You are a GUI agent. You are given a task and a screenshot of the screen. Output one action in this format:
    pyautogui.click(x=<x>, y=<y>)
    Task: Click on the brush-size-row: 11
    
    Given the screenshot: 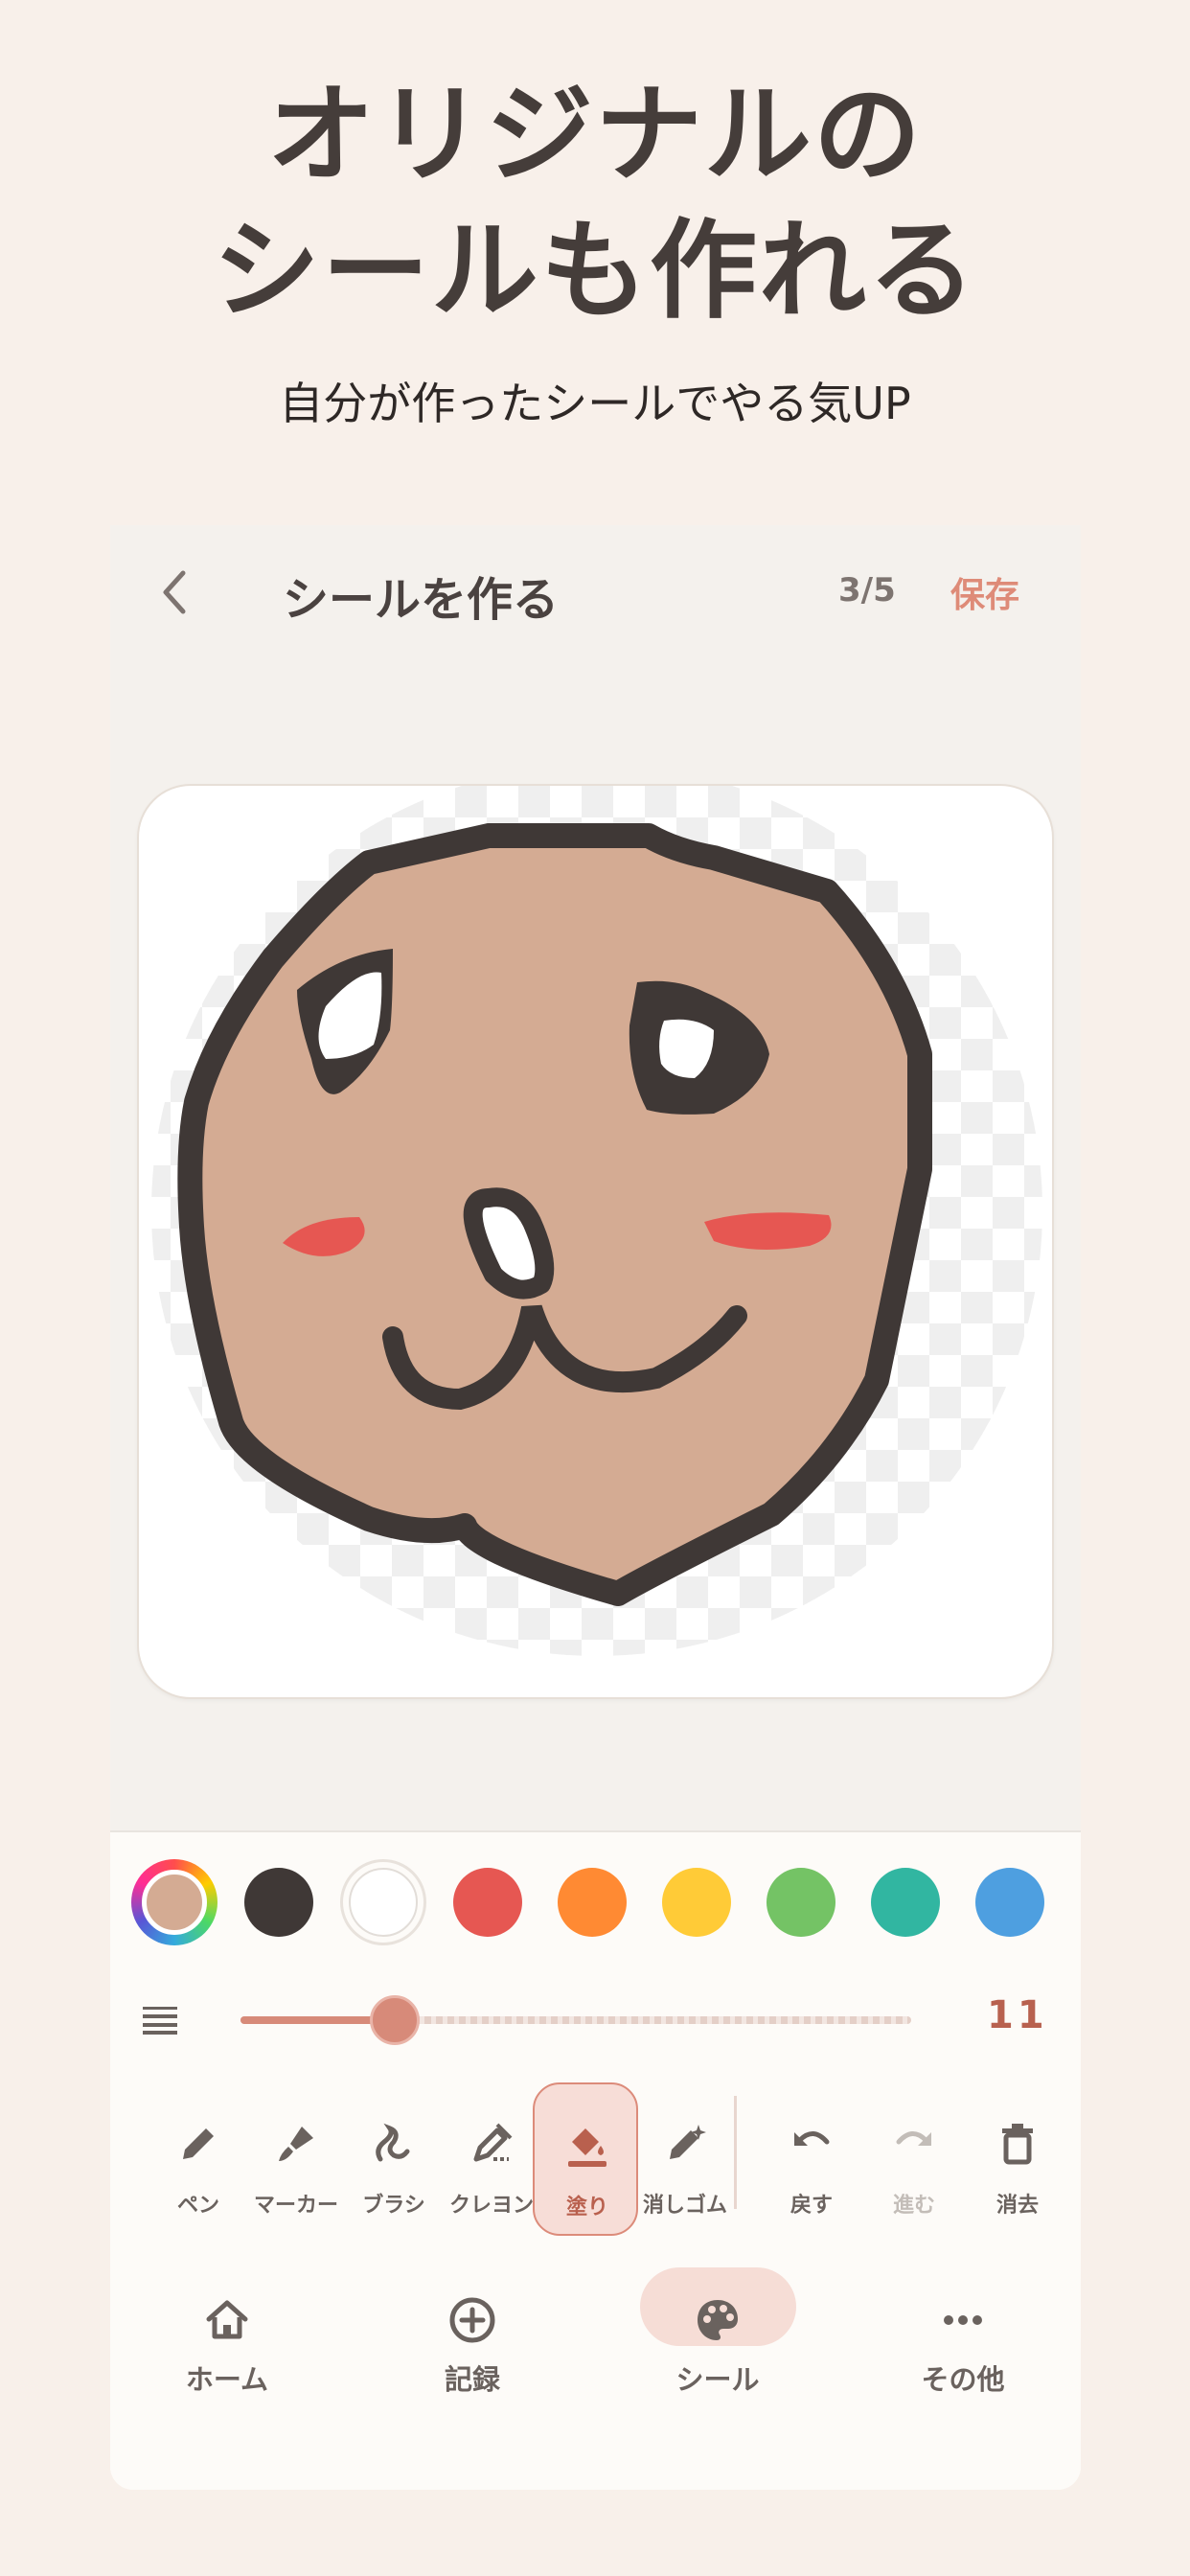 What is the action you would take?
    pyautogui.click(x=595, y=2020)
    